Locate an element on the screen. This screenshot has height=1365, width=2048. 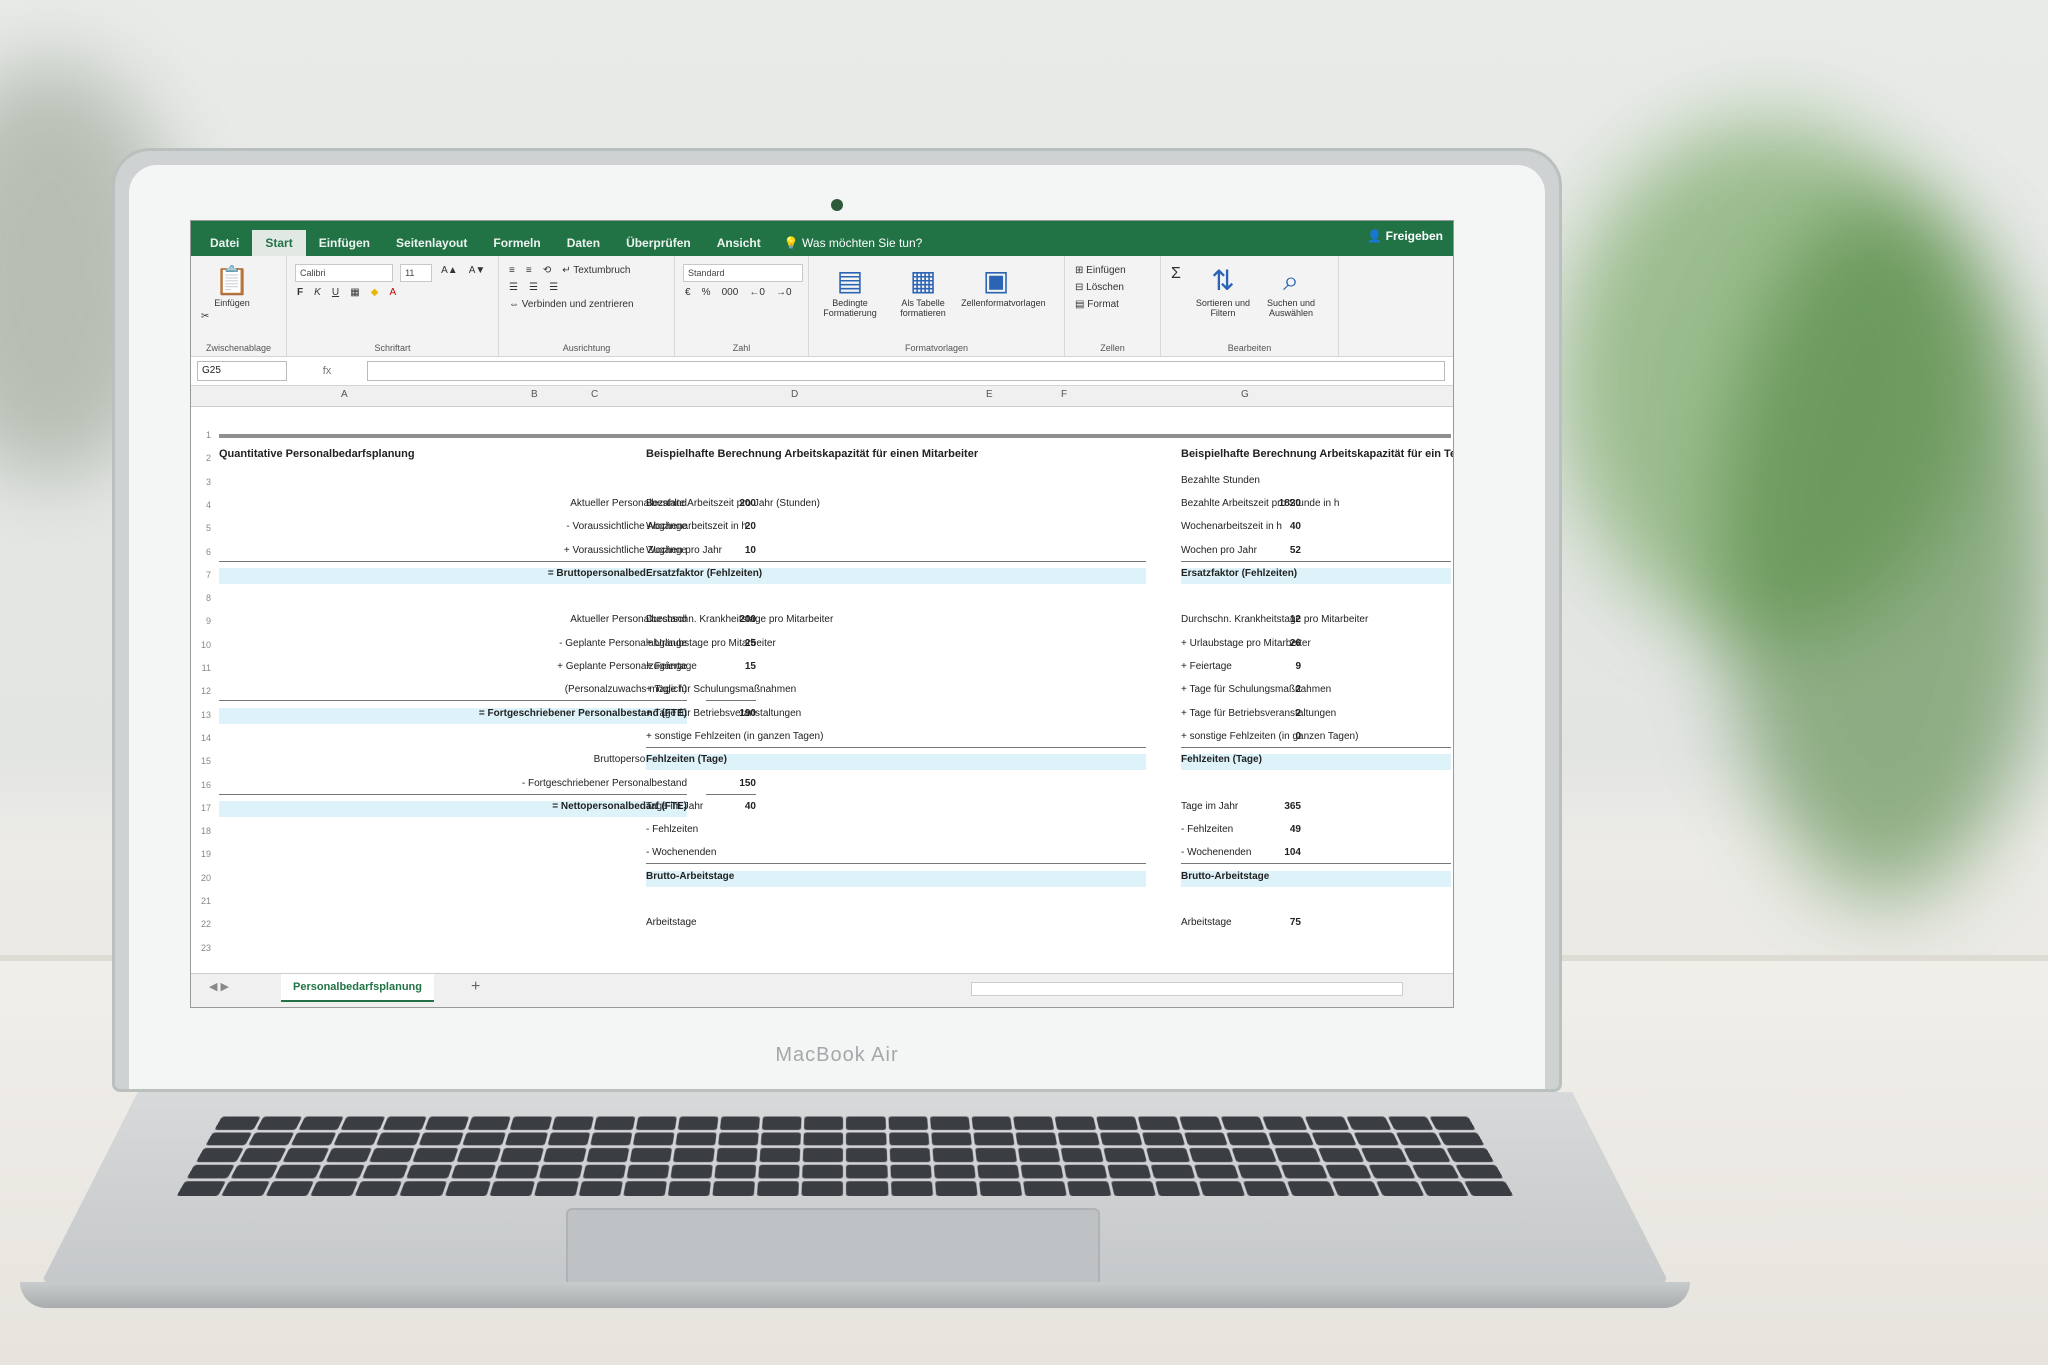
align-middle-icon: ≡ is located at coordinates (529, 270).